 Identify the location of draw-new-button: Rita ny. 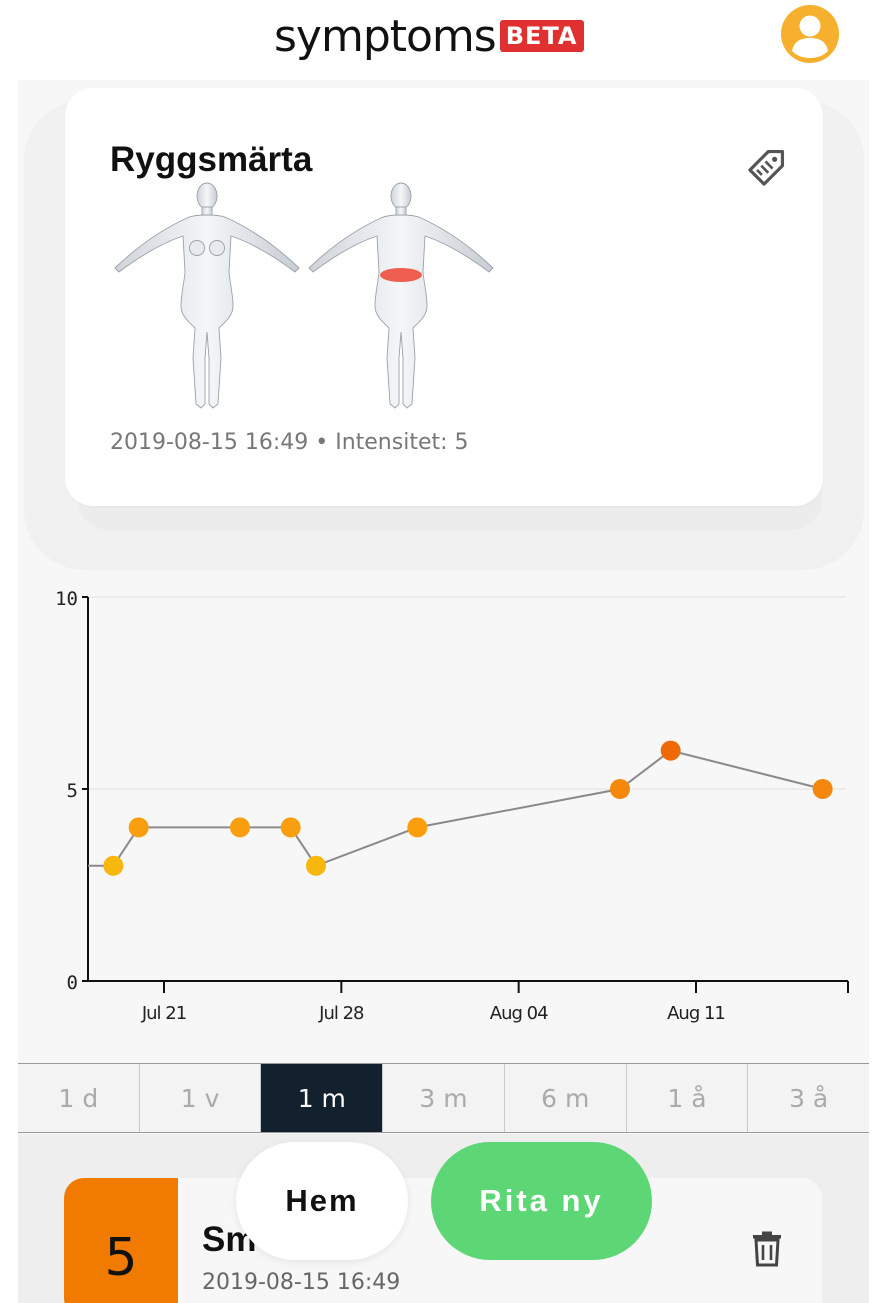
(541, 1201).